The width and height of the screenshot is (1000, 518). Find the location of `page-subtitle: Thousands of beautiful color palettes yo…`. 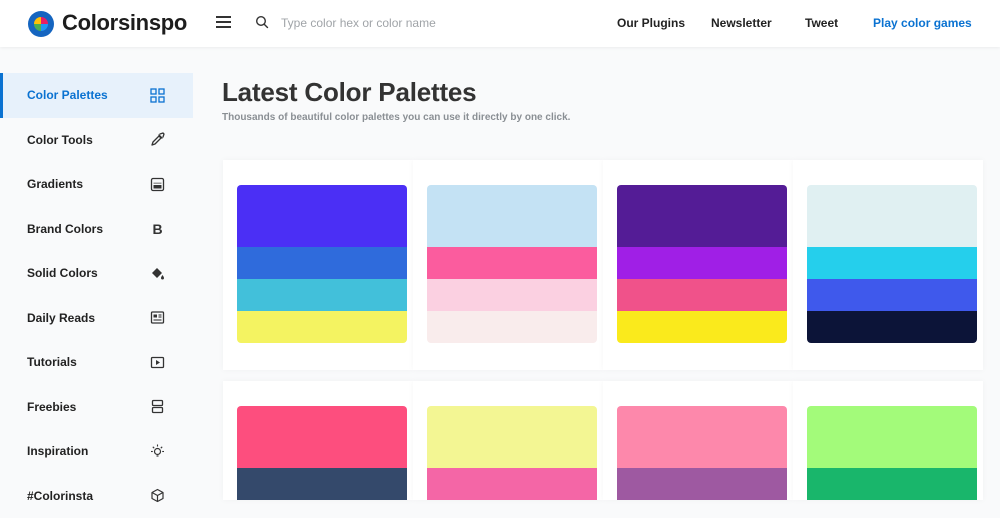

page-subtitle: Thousands of beautiful color palettes yo… is located at coordinates (396, 117).